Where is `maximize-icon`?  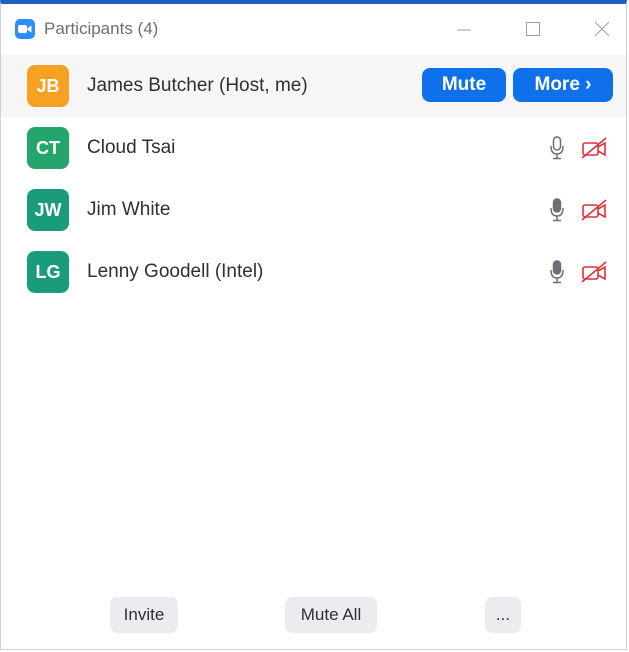 maximize-icon is located at coordinates (533, 29).